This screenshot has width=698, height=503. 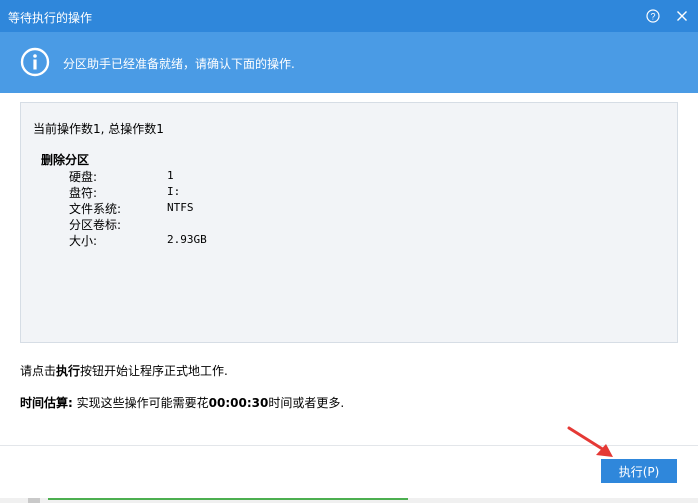 I want to click on bottom-strip, so click(x=349, y=500).